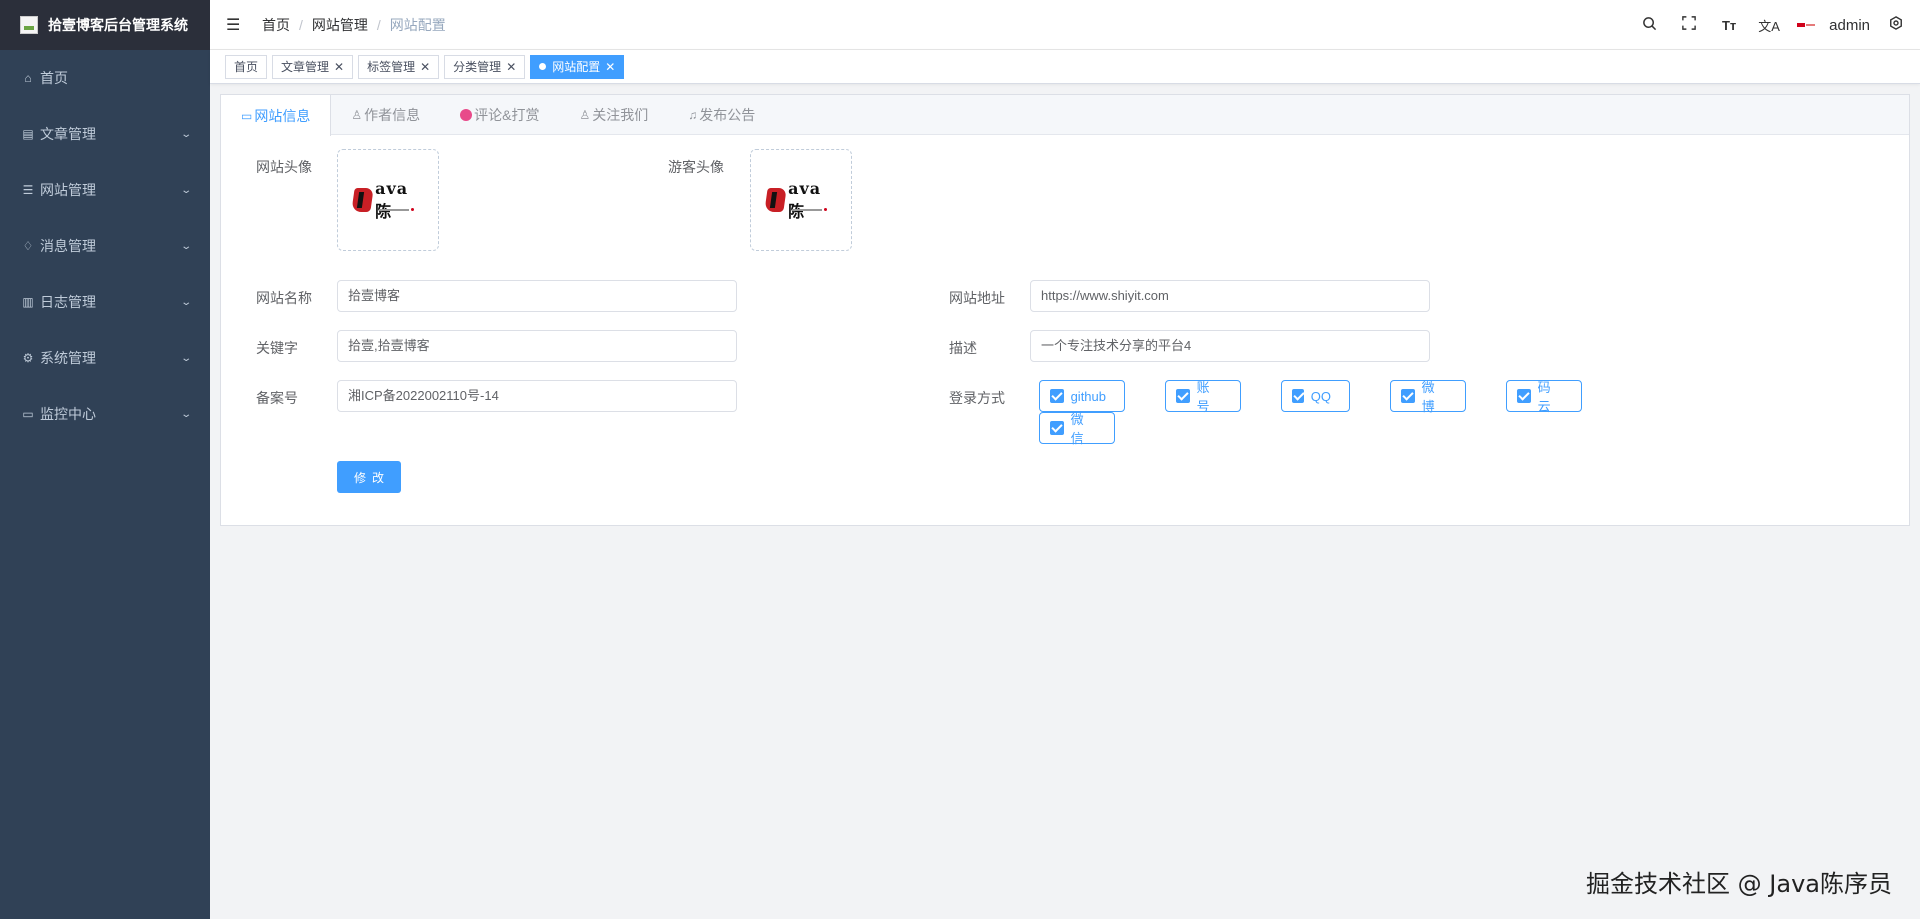 The height and width of the screenshot is (919, 1920). Describe the element at coordinates (977, 398) in the screenshot. I see `login-methods-label: 登录方式` at that location.